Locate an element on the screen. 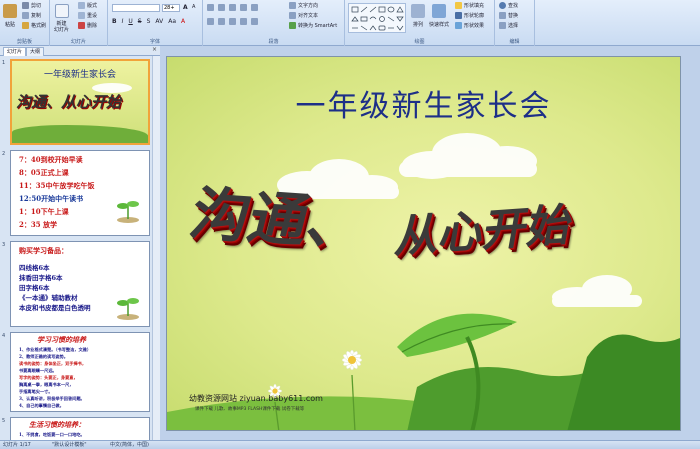  format-painter-button: 格式刷 is located at coordinates (34, 25).